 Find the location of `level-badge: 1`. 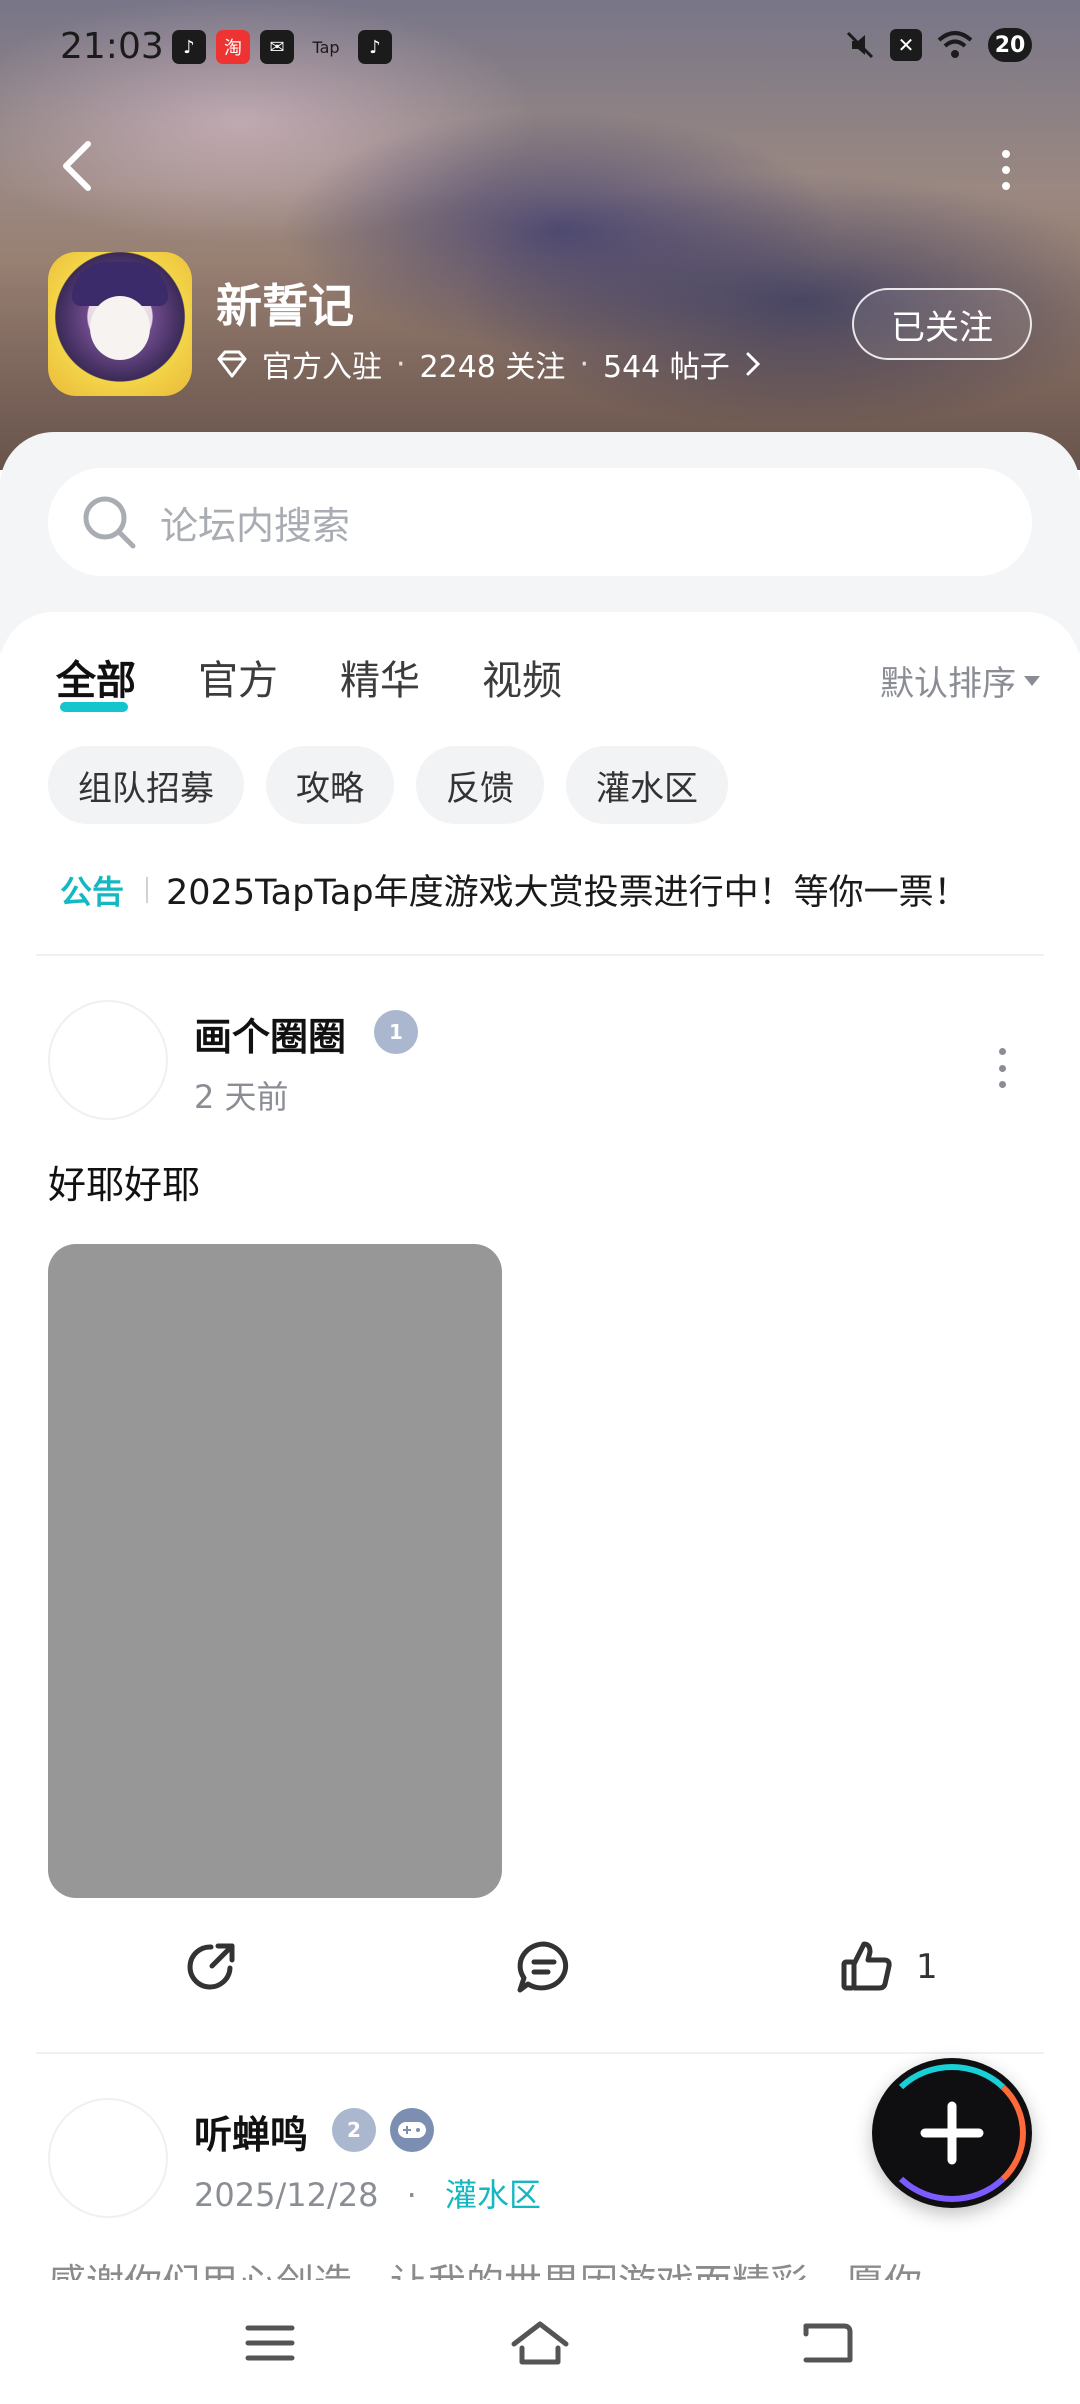

level-badge: 1 is located at coordinates (396, 1032).